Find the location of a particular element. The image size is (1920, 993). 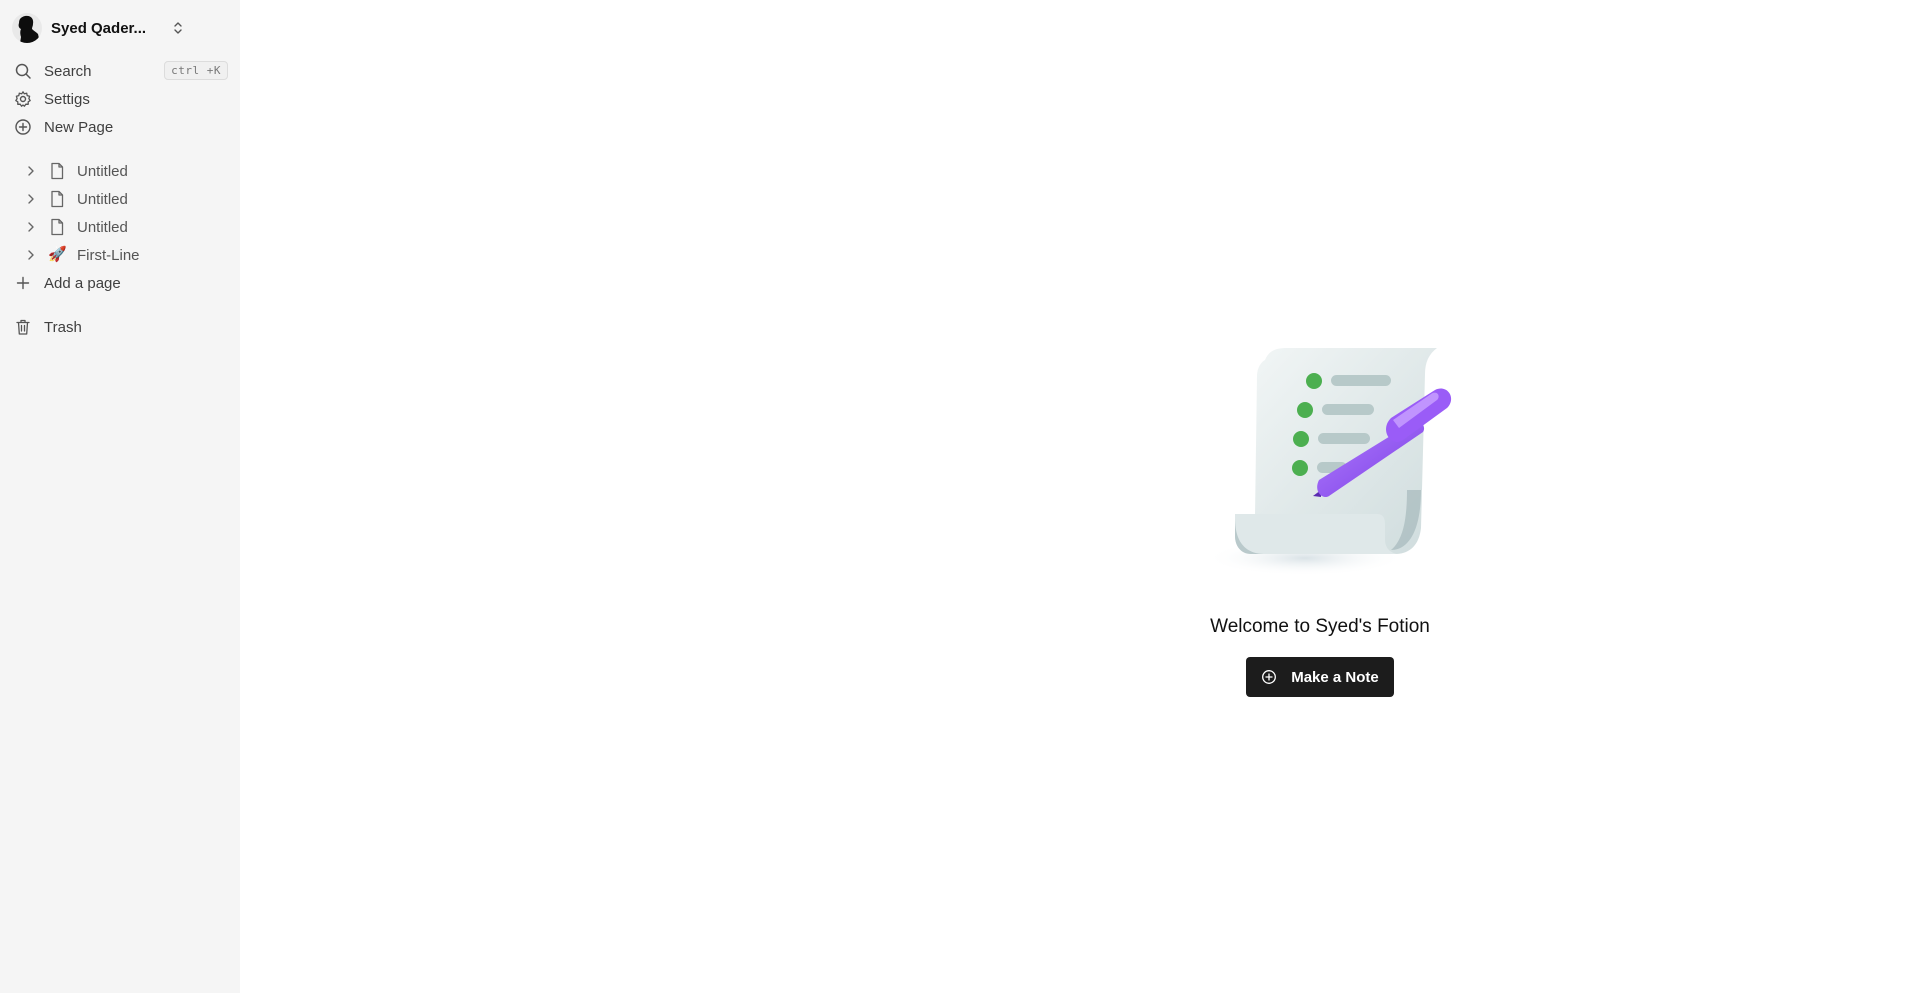

page-title: First-Line is located at coordinates (108, 255).